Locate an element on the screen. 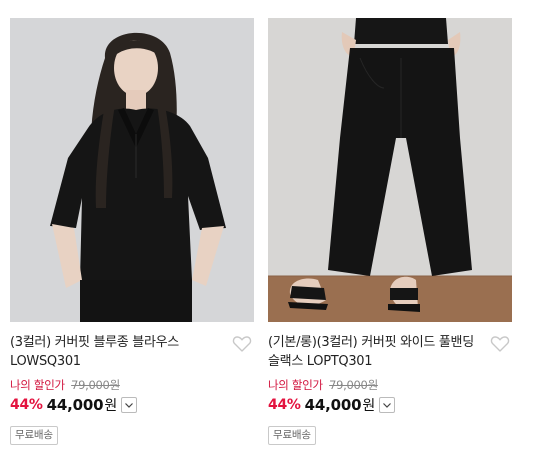  product-name-row: (기본/롱)(3컬러) 커버핏 와이드 풀밴딩 슬랙스 LOPTQ301 is located at coordinates (390, 352).